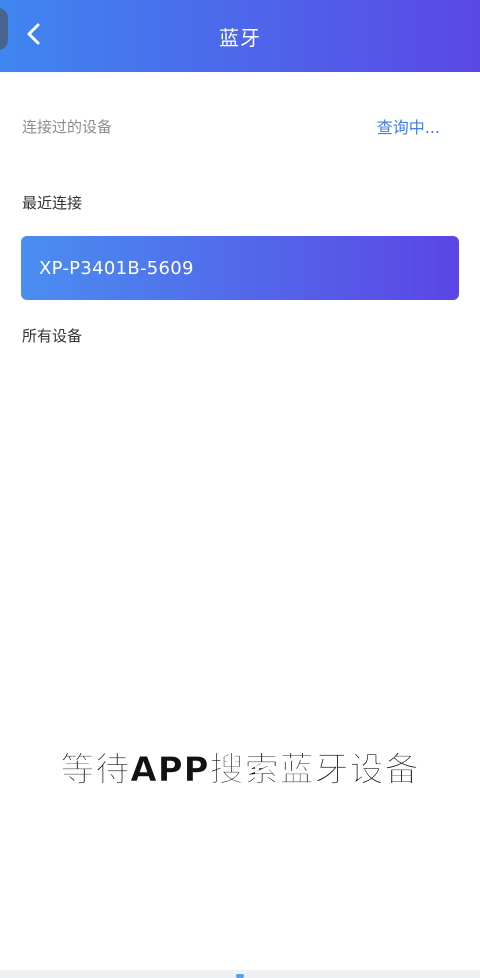 Image resolution: width=480 pixels, height=978 pixels. I want to click on all-devices-label: 所有设备, so click(52, 336).